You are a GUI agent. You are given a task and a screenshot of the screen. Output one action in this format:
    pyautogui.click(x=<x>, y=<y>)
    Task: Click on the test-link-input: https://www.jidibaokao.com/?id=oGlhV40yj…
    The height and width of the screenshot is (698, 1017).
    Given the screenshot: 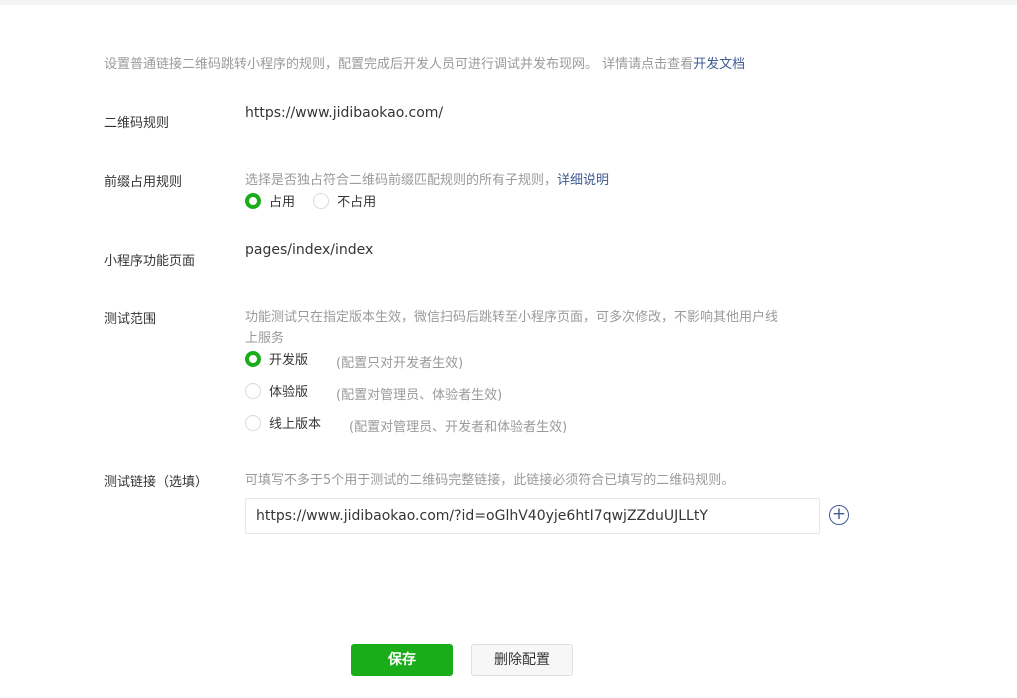 What is the action you would take?
    pyautogui.click(x=532, y=516)
    